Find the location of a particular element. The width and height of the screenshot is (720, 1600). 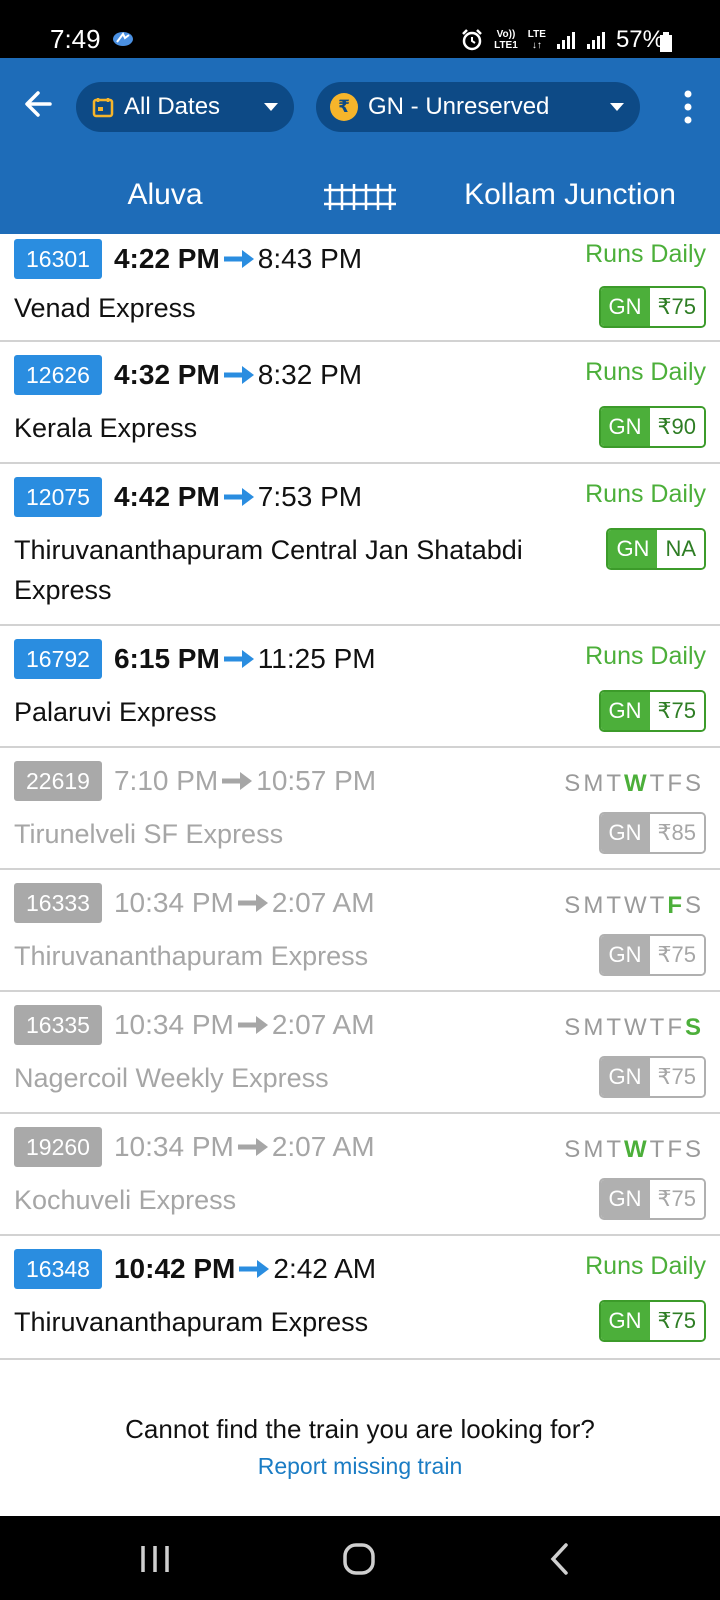

destination-station: Kollam Junction is located at coordinates (570, 195).